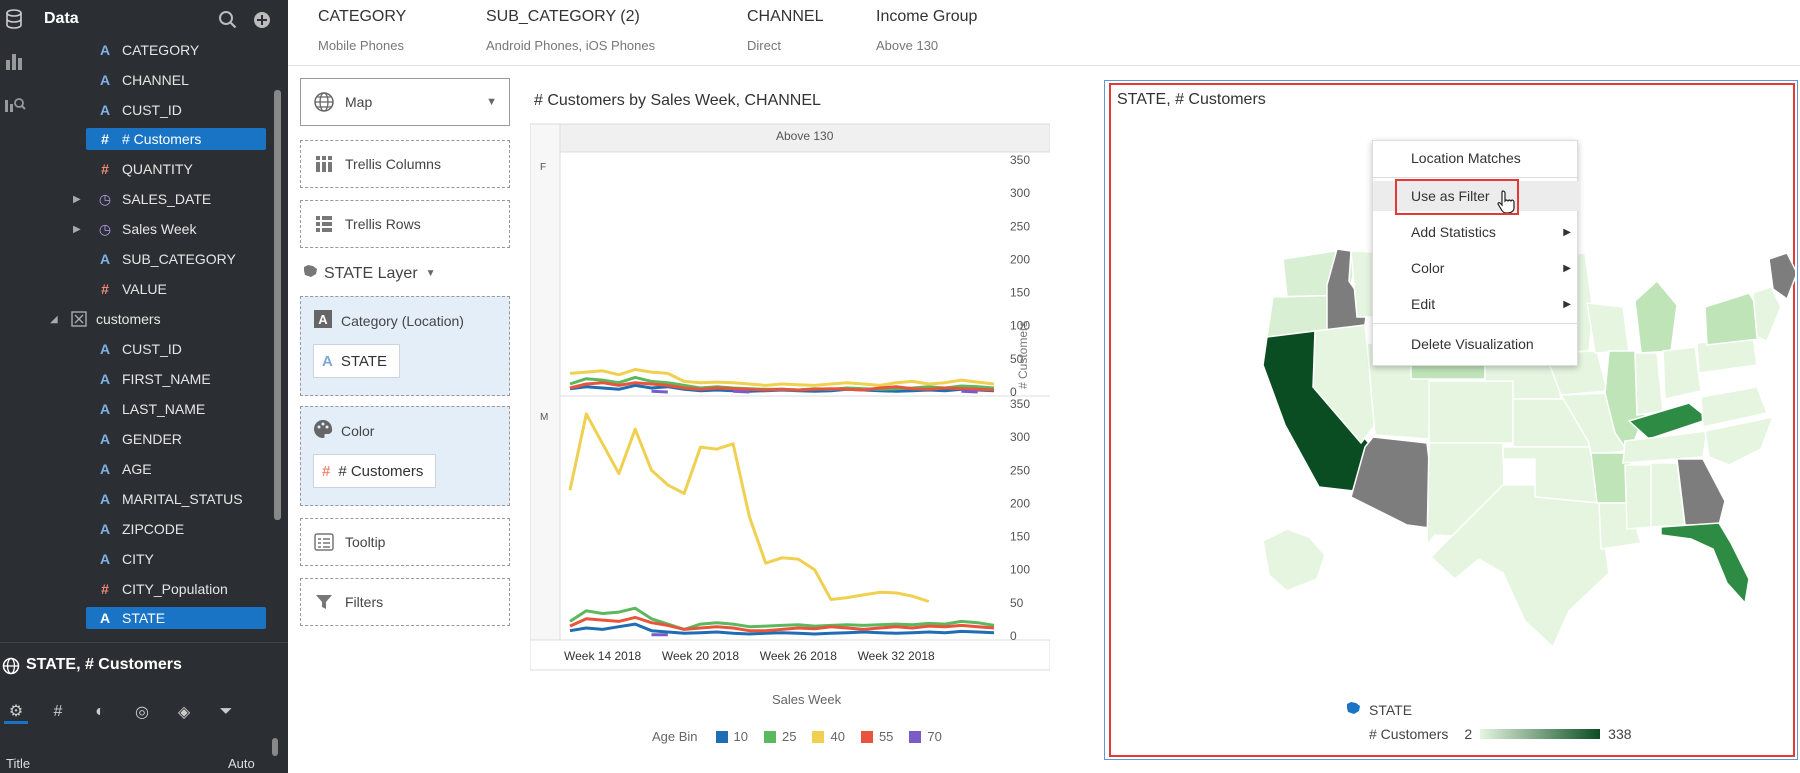 The height and width of the screenshot is (773, 1800). I want to click on field-age: A AGE, so click(181, 469).